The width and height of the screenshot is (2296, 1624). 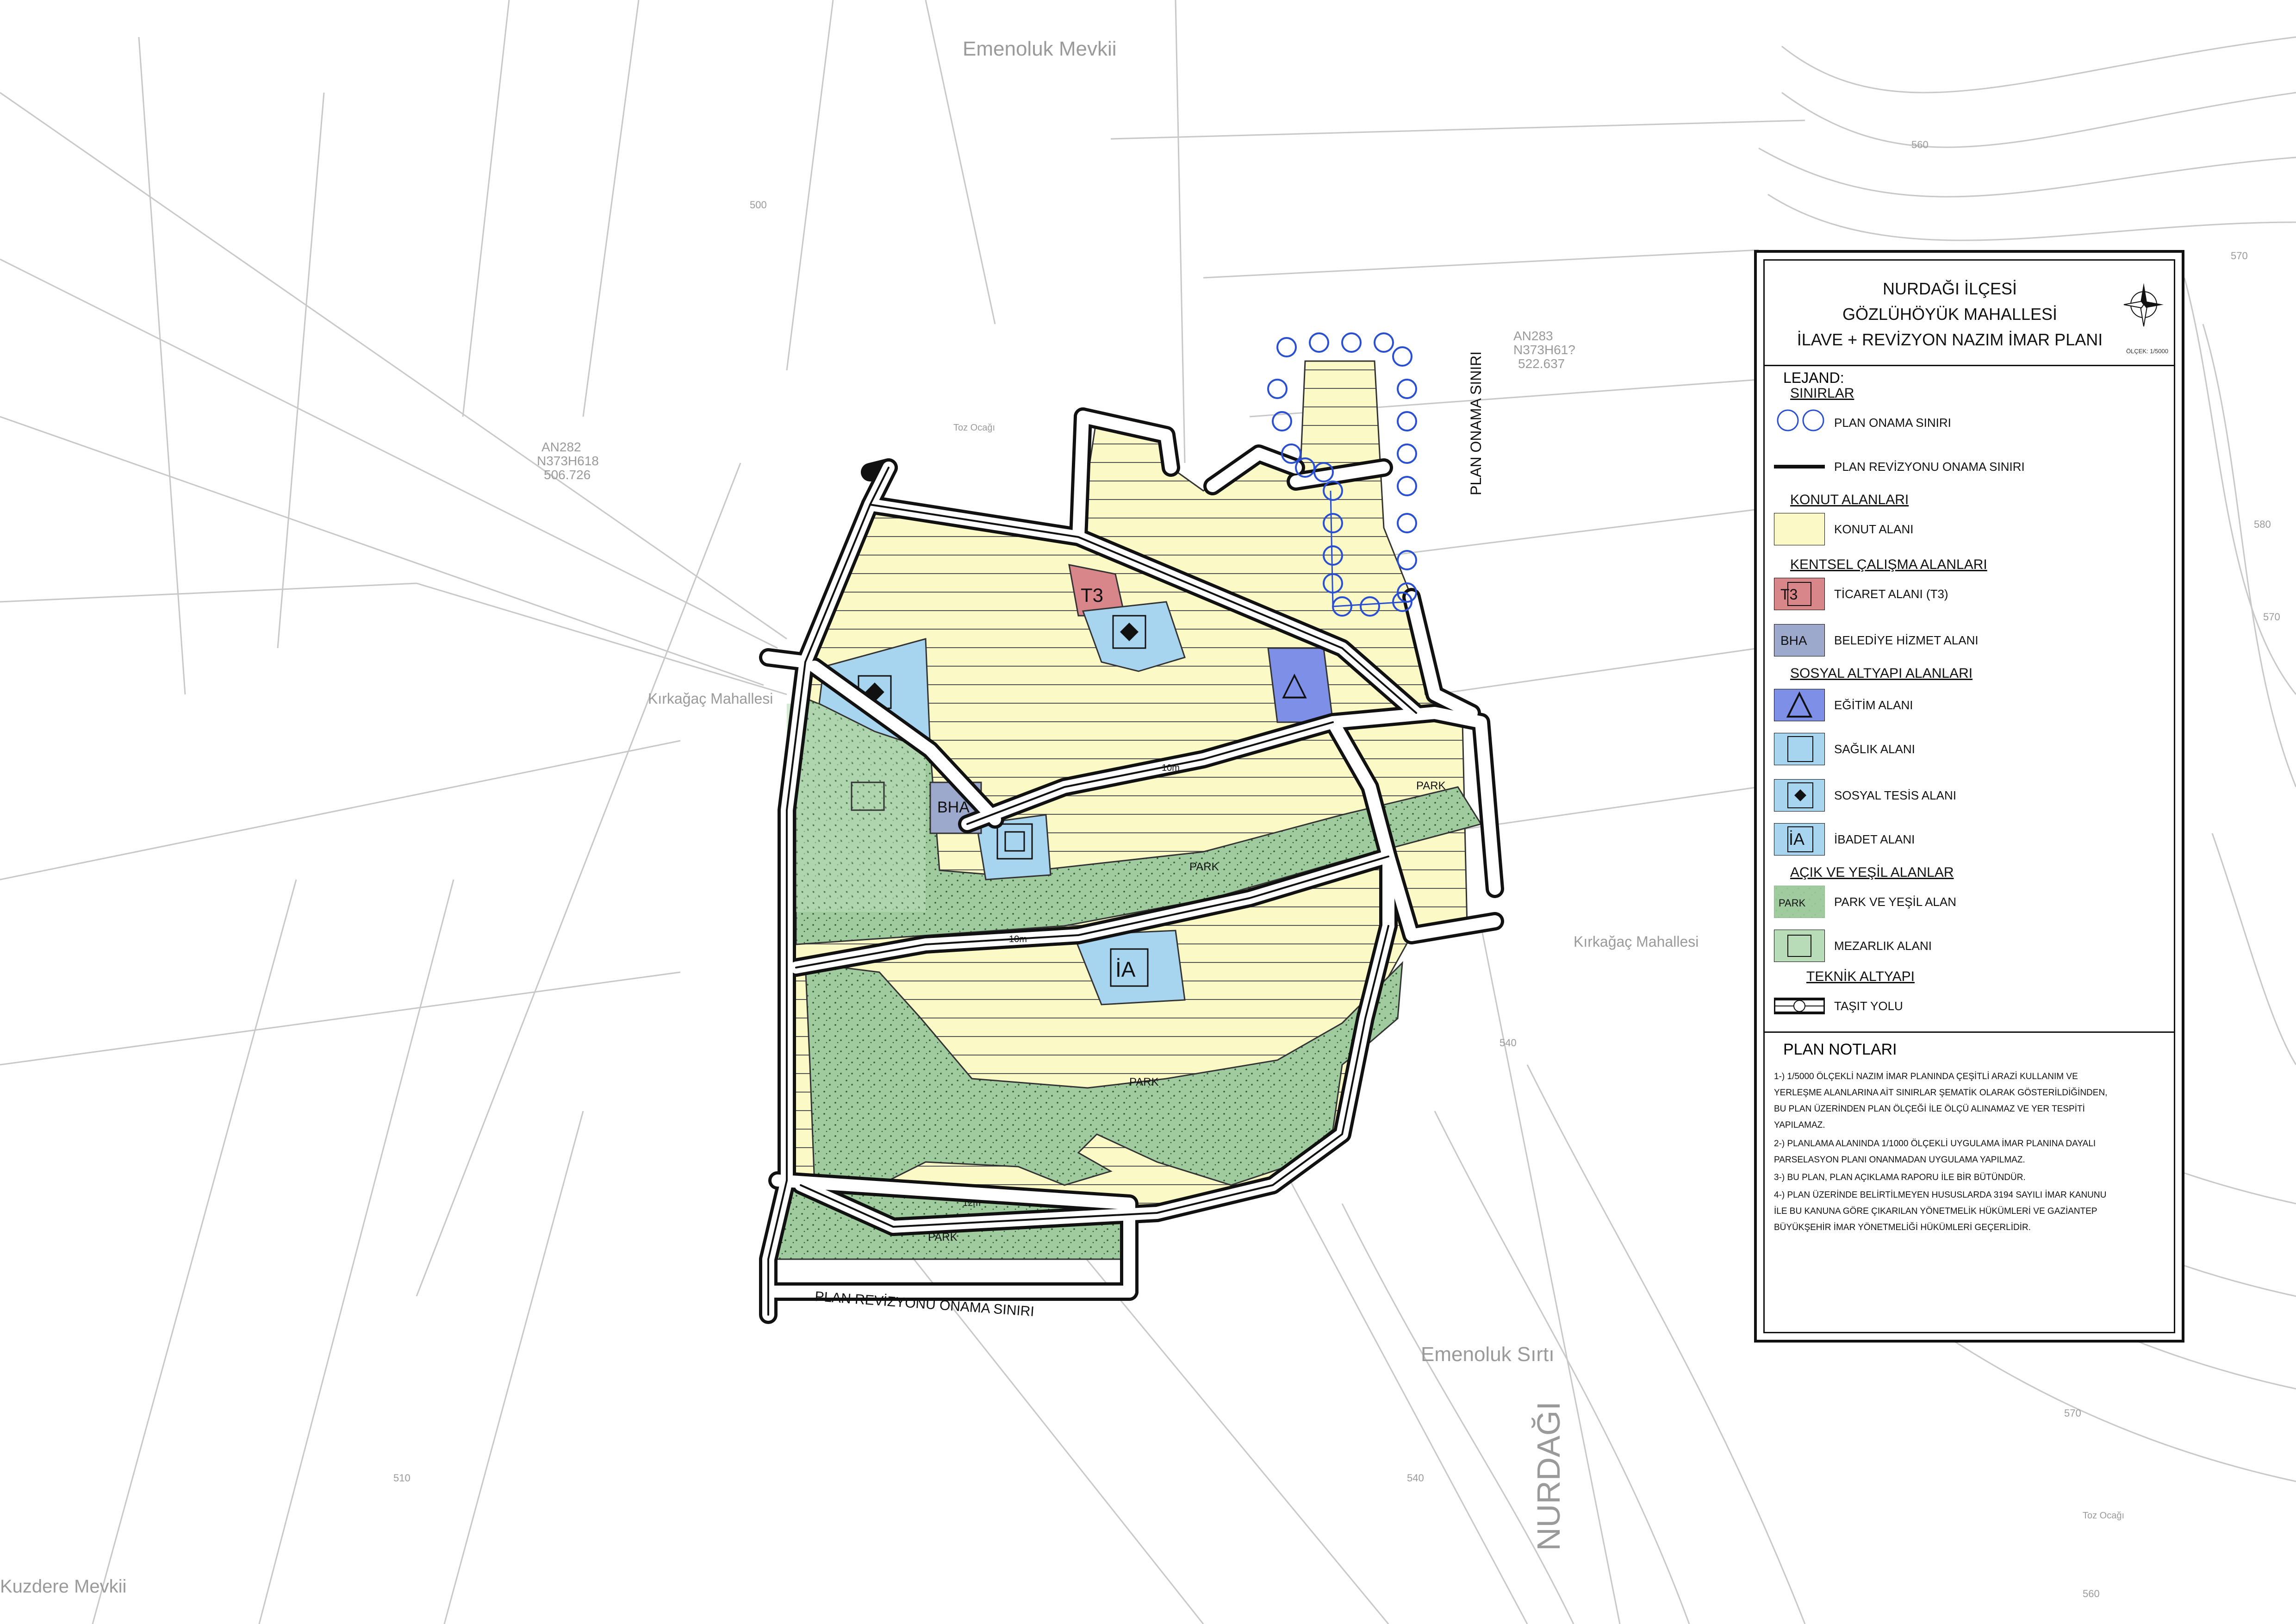 What do you see at coordinates (1544, 350) in the screenshot?
I see `geodetic-sheet: N373H61?` at bounding box center [1544, 350].